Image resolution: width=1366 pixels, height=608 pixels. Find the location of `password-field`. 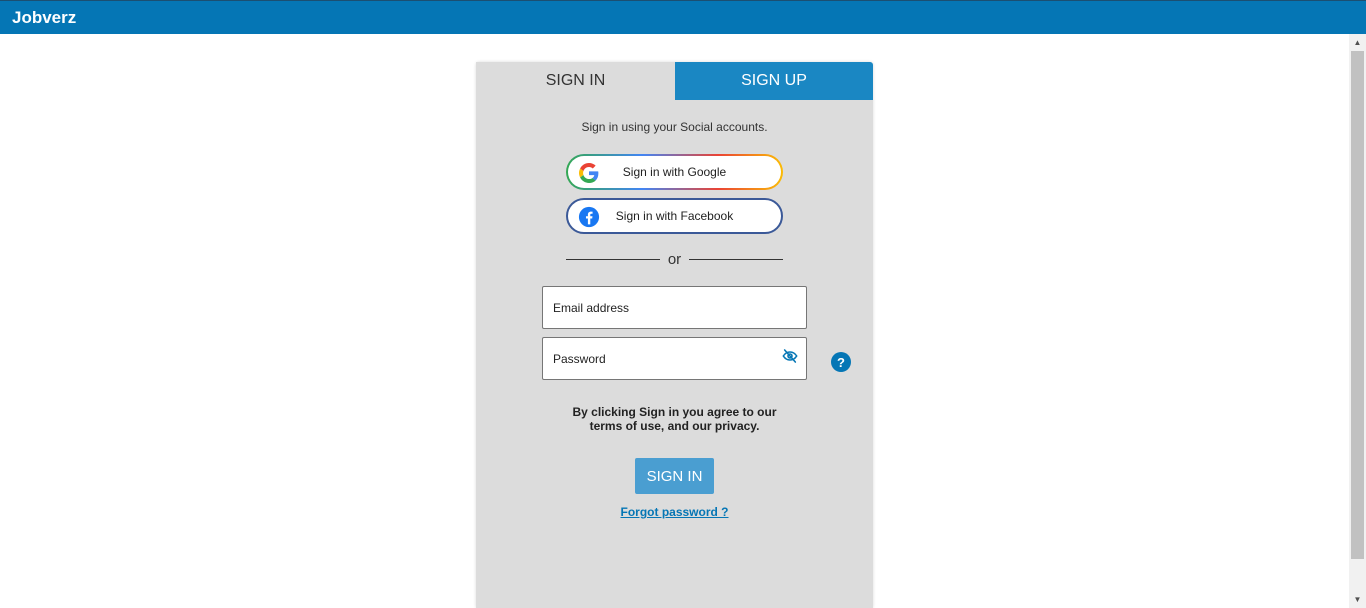

password-field is located at coordinates (674, 358).